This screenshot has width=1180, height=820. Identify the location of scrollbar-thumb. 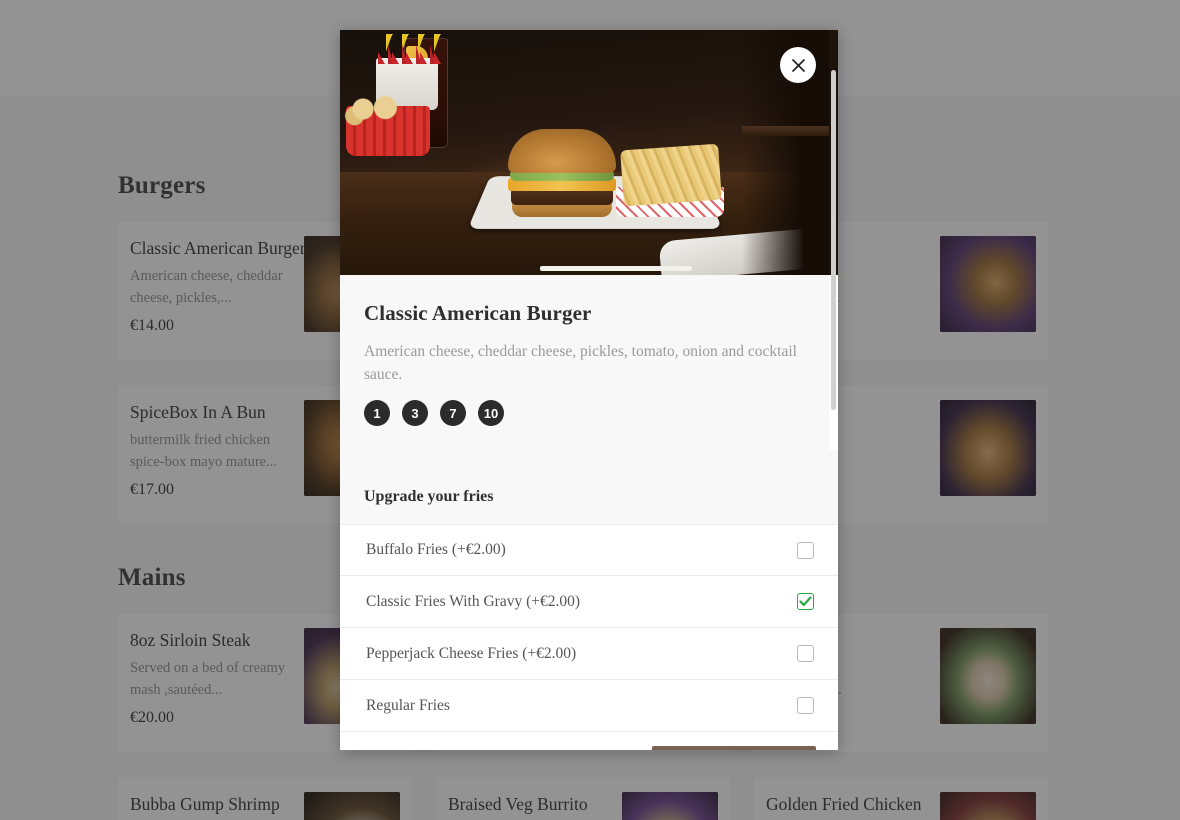
(833, 240).